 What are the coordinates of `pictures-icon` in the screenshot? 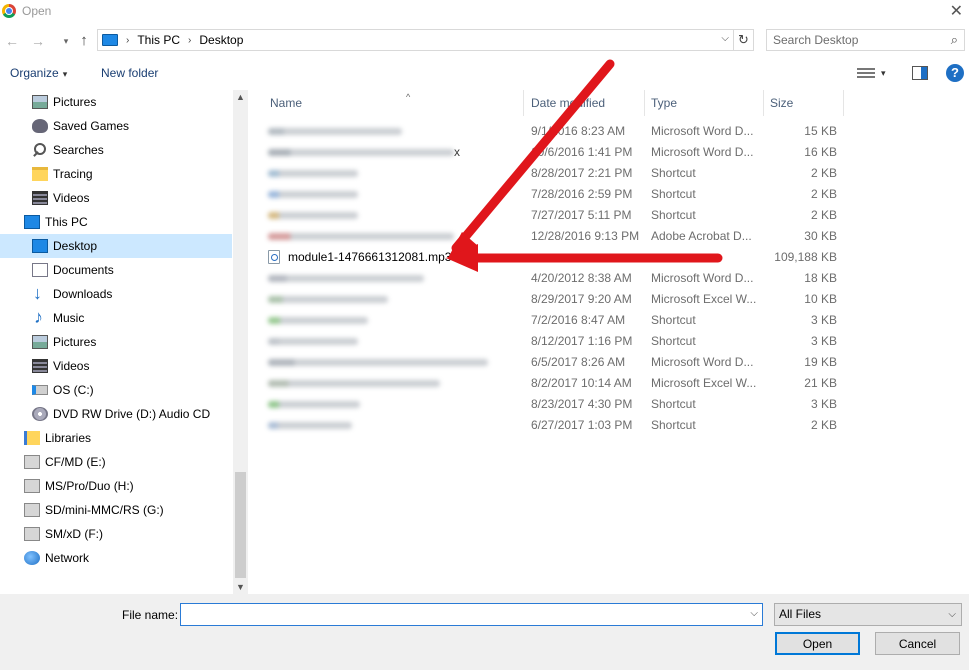 It's located at (40, 102).